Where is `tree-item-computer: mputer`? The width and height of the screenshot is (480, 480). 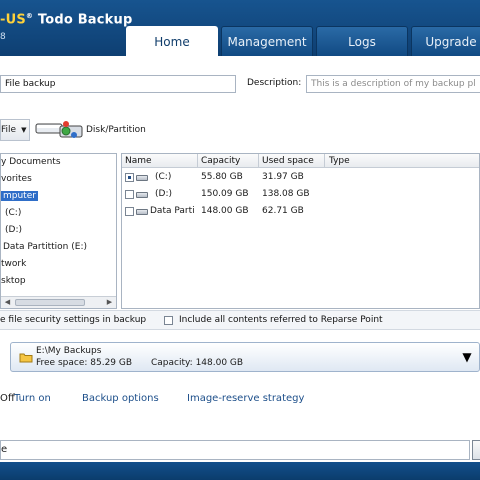 tree-item-computer: mputer is located at coordinates (19, 196).